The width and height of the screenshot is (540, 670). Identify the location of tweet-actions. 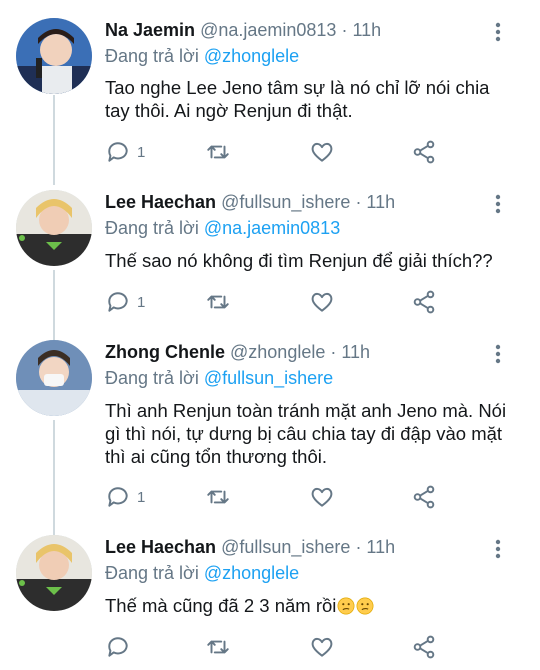
(275, 647).